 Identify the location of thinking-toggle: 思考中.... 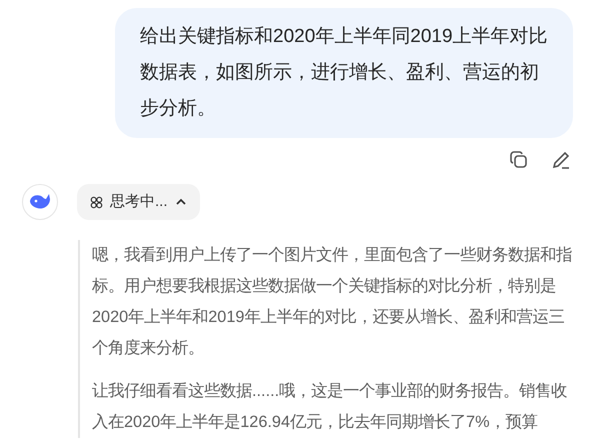
(138, 202).